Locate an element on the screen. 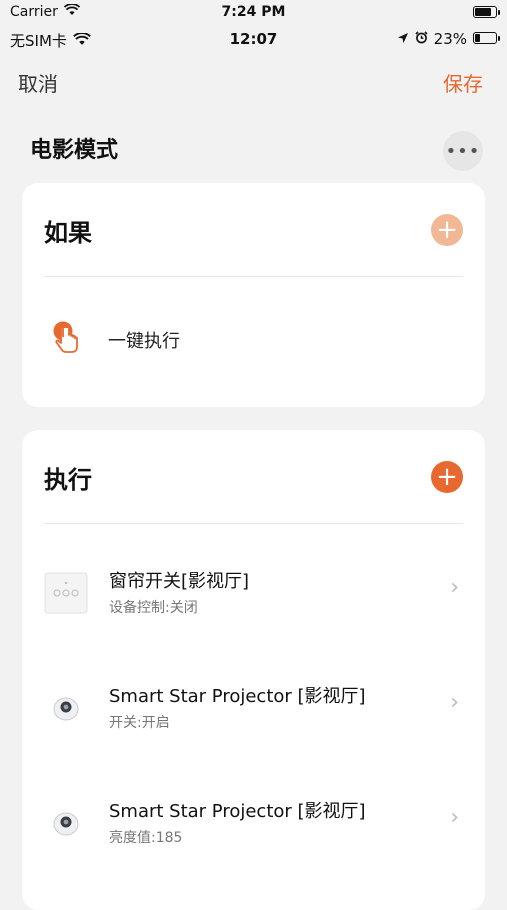 The height and width of the screenshot is (910, 507). action-title: 窗帘开关[影视厅] is located at coordinates (179, 581).